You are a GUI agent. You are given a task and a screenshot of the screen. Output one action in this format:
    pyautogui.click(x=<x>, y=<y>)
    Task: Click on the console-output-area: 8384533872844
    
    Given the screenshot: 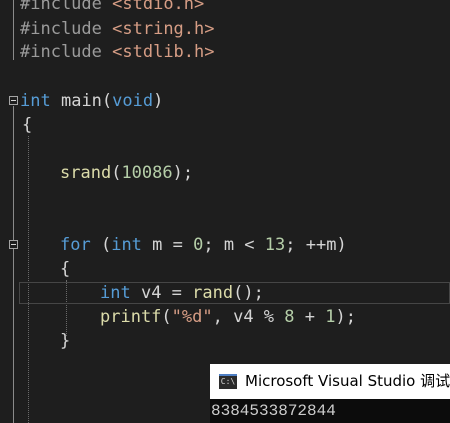 What is the action you would take?
    pyautogui.click(x=330, y=411)
    